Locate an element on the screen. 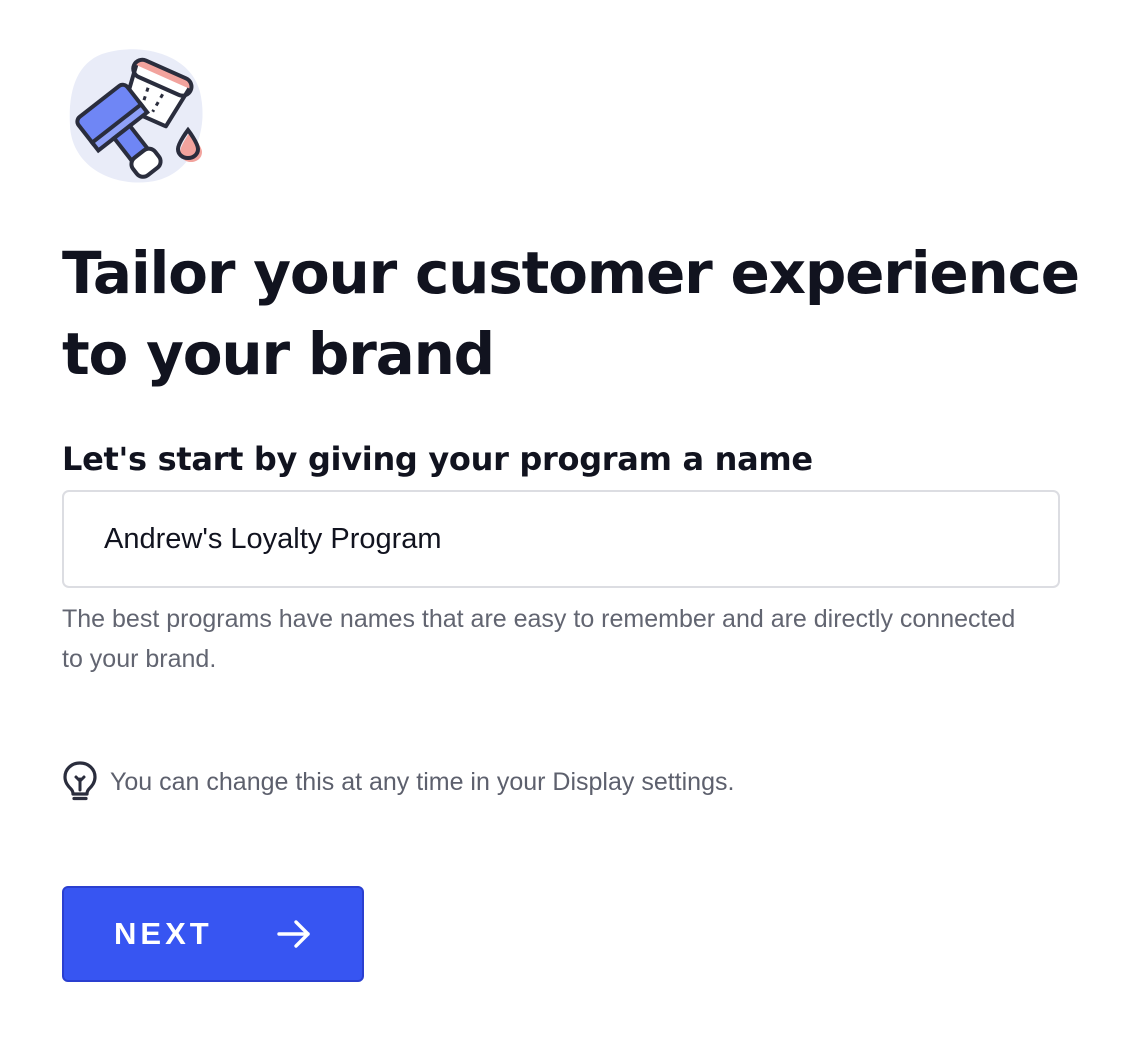 The image size is (1148, 1044). arrow-right-icon is located at coordinates (294, 934).